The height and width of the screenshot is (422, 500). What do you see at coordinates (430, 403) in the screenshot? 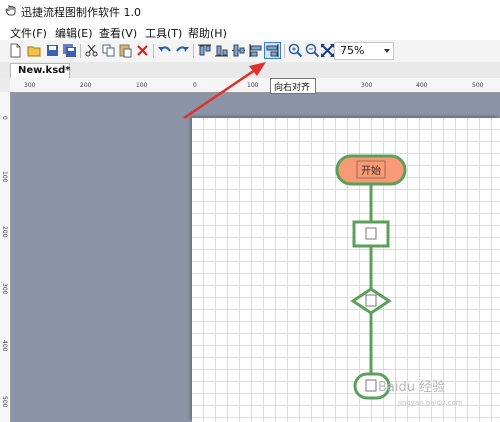
I see `watermark-url: jingyan.baidu.com` at bounding box center [430, 403].